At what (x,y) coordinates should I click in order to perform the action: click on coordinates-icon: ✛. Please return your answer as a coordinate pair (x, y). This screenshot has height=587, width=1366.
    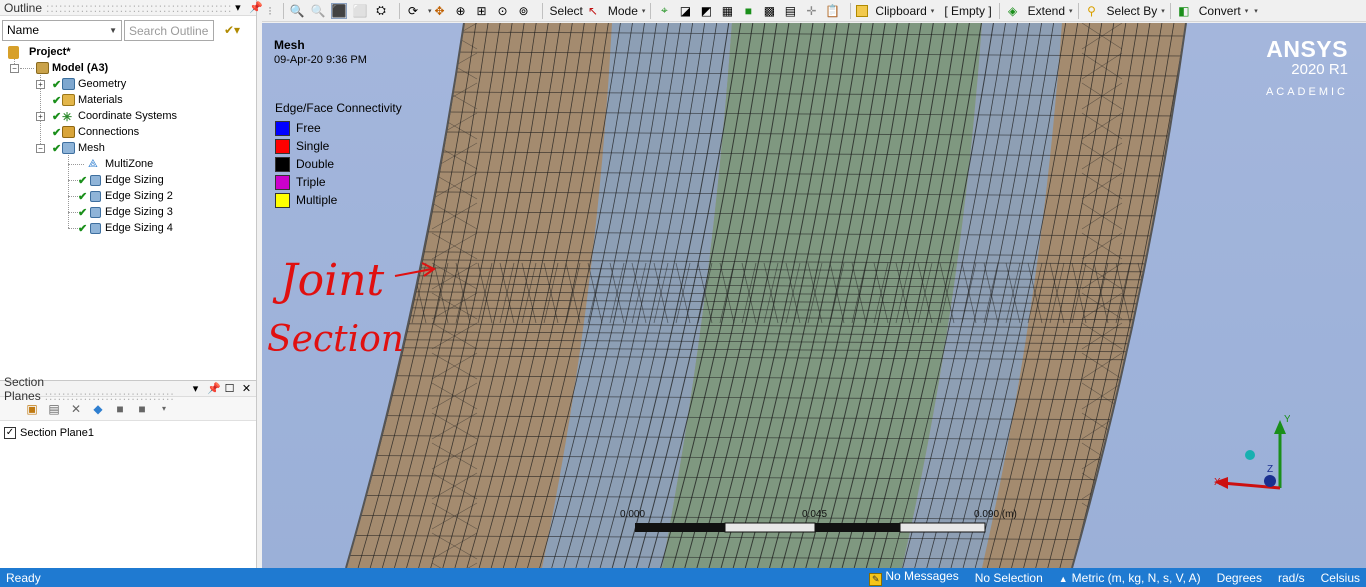
    Looking at the image, I should click on (811, 11).